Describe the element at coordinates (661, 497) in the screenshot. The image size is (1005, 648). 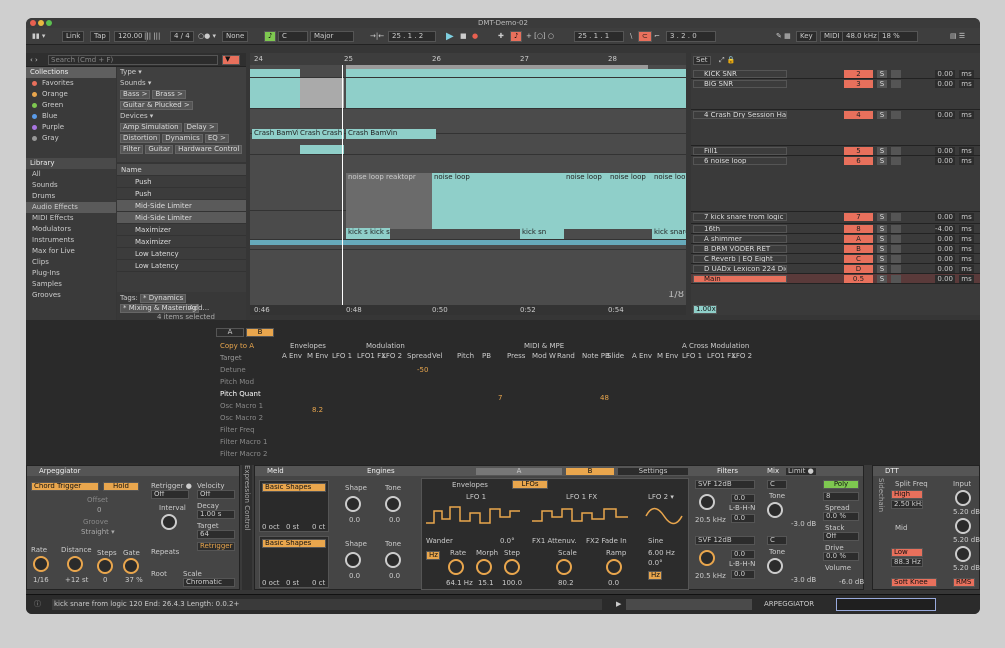
I see `lfo2-label: LFO 2 ▾` at that location.